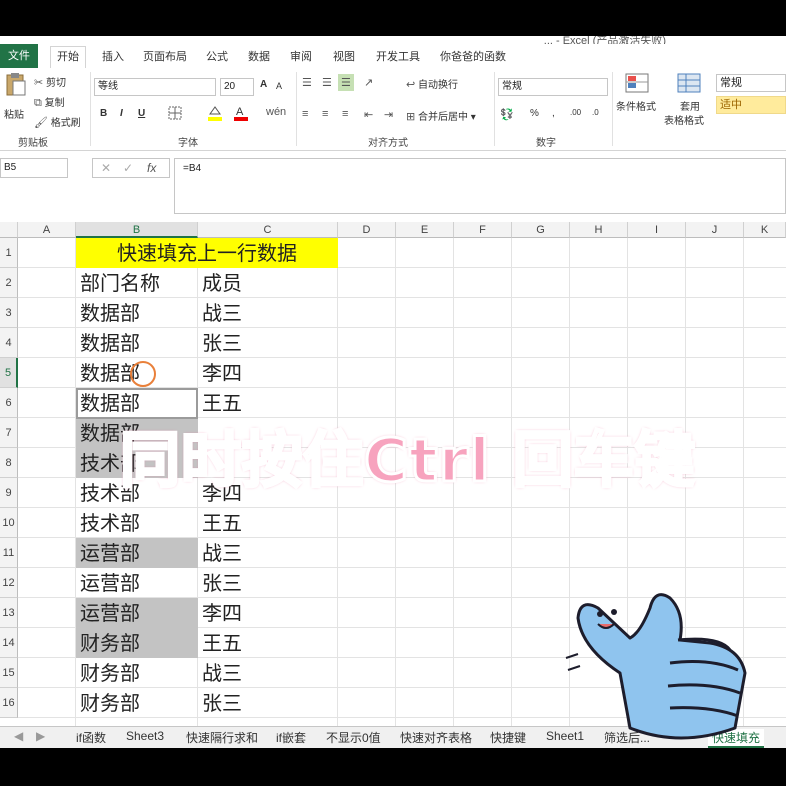  Describe the element at coordinates (9, 583) in the screenshot. I see `row-header: 12` at that location.